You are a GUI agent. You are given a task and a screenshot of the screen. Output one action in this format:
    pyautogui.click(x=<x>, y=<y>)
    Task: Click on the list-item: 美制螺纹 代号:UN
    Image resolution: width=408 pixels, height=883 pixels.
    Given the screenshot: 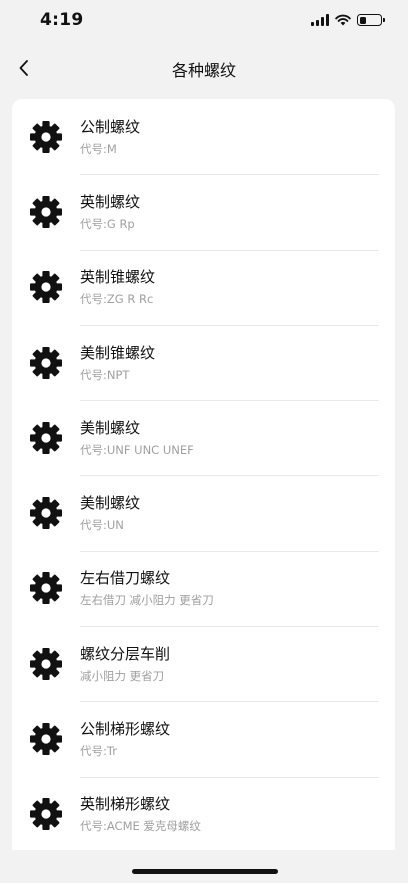 What is the action you would take?
    pyautogui.click(x=203, y=512)
    